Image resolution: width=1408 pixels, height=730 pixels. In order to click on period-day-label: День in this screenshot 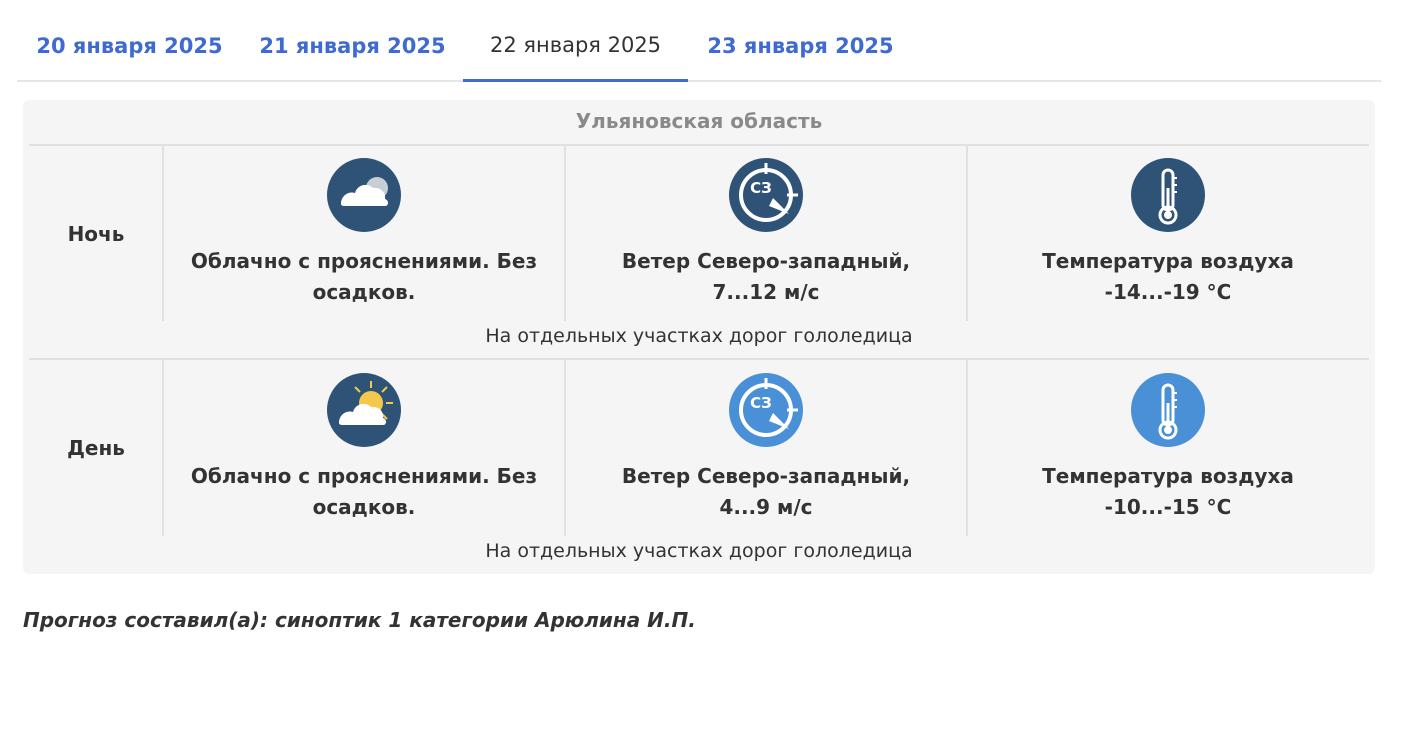, I will do `click(96, 448)`.